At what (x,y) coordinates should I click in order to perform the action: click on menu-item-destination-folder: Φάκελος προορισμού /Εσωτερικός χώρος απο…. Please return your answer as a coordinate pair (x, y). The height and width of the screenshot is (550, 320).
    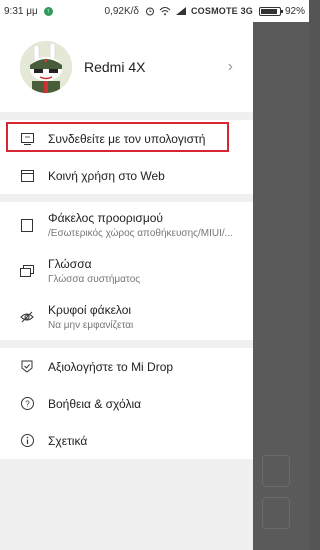
    Looking at the image, I should click on (126, 225).